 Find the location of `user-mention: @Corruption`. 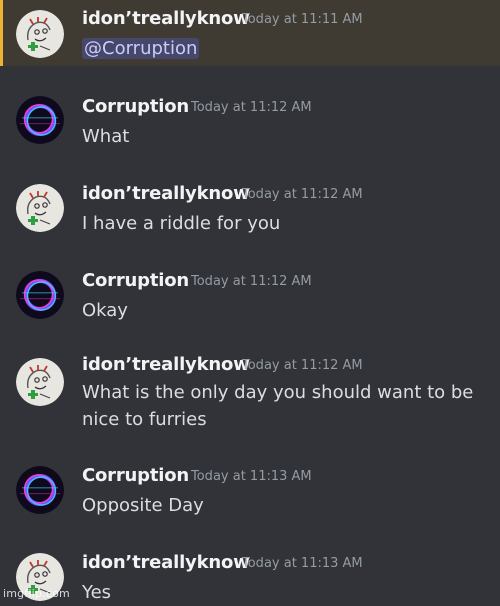

user-mention: @Corruption is located at coordinates (141, 48).